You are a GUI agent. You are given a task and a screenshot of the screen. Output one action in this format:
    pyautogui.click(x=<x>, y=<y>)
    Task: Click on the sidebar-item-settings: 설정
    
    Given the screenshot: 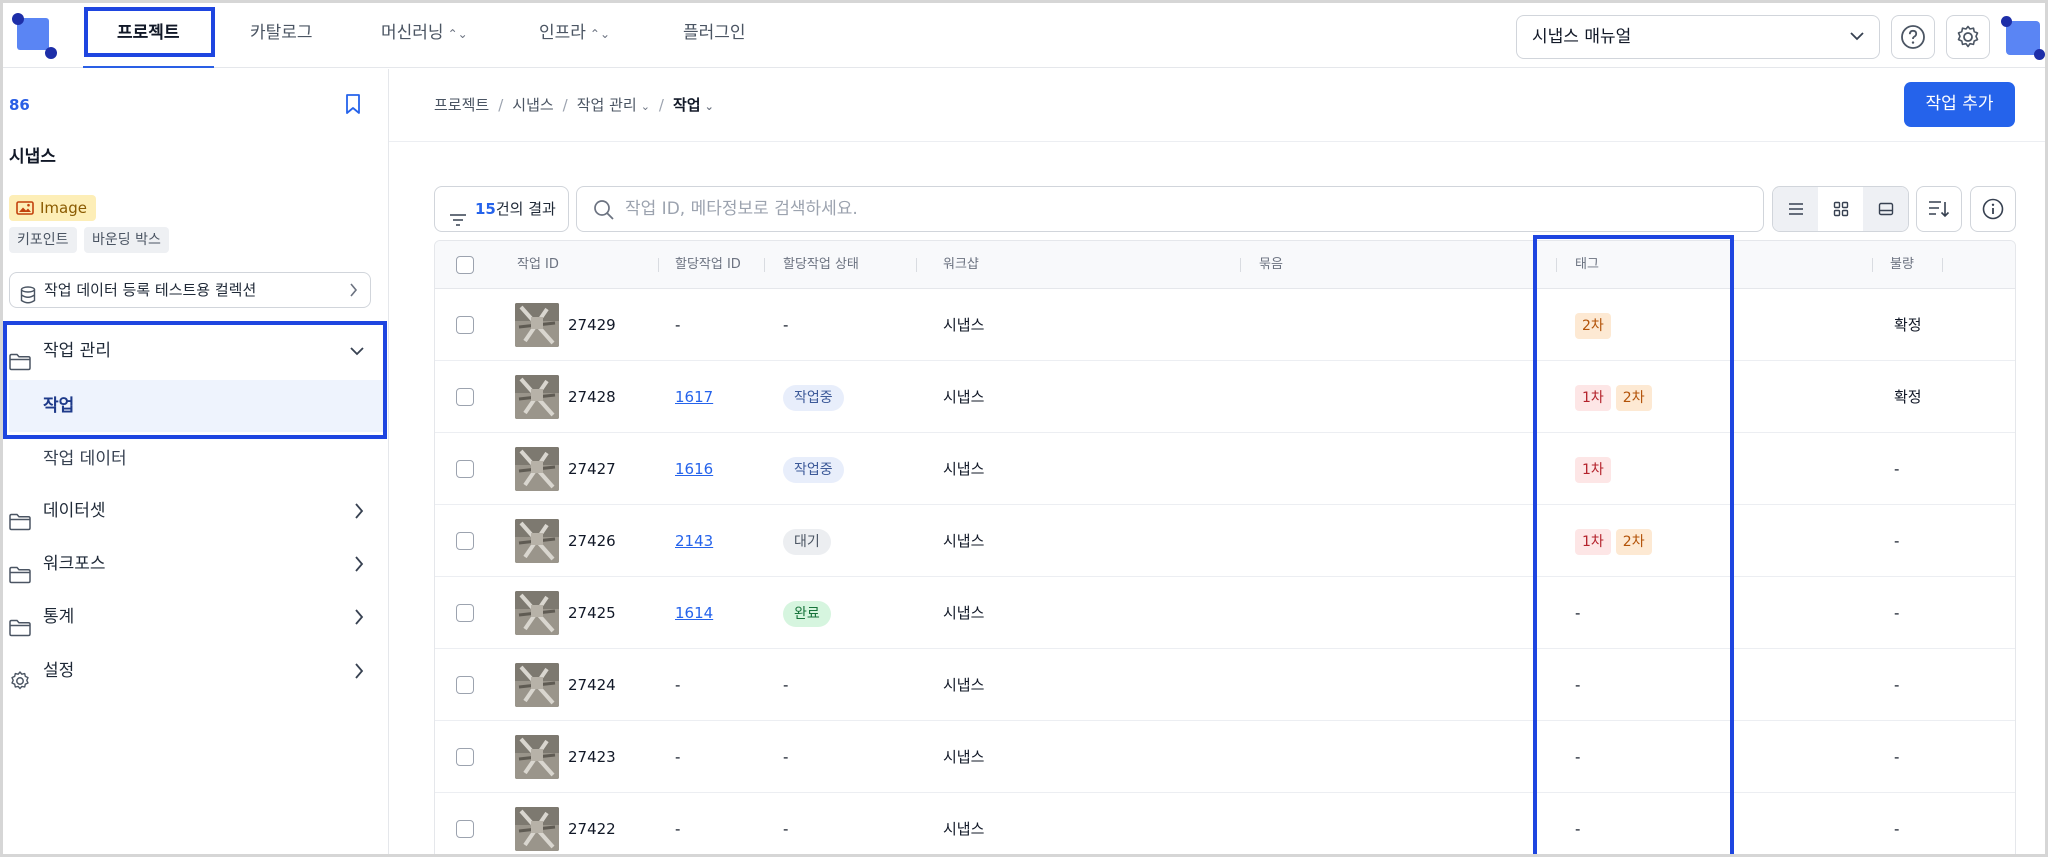 What is the action you would take?
    pyautogui.click(x=194, y=671)
    